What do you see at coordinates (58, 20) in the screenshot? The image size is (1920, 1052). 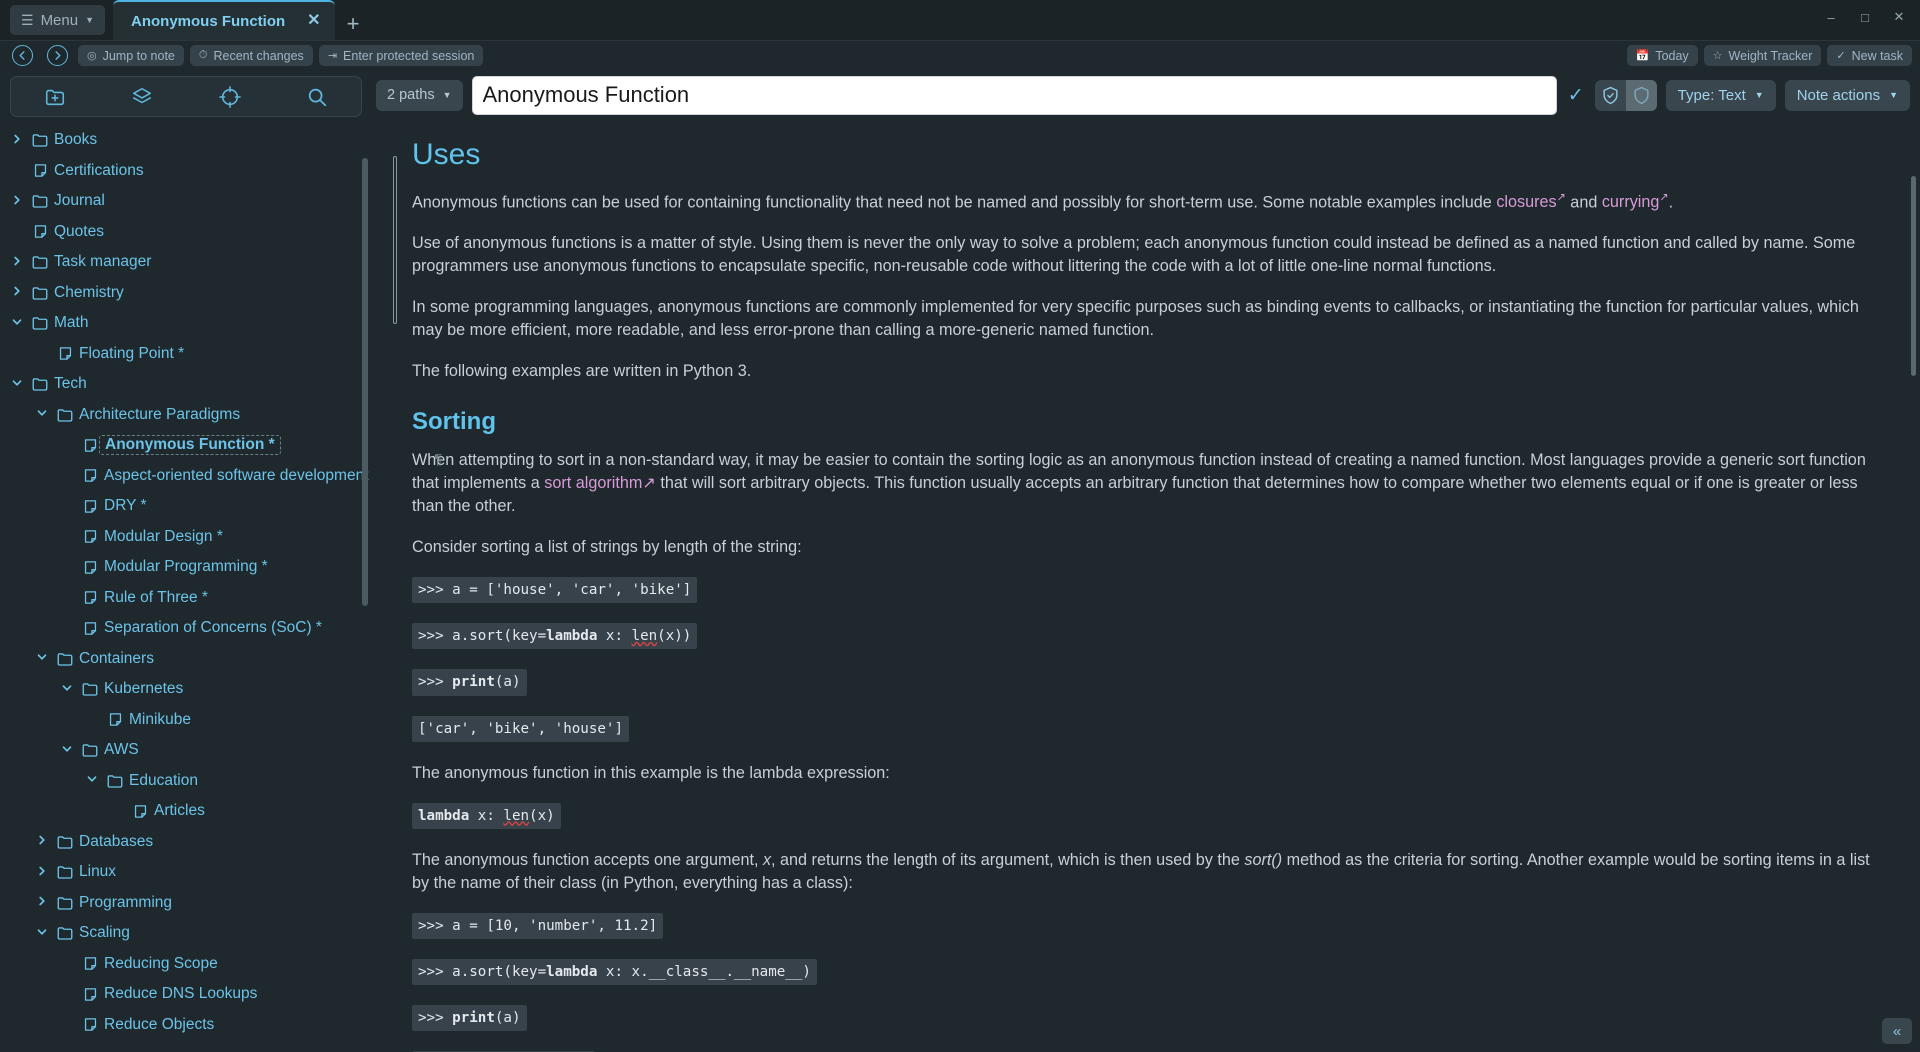 I see `menu-button: ☰ Menu ▼` at bounding box center [58, 20].